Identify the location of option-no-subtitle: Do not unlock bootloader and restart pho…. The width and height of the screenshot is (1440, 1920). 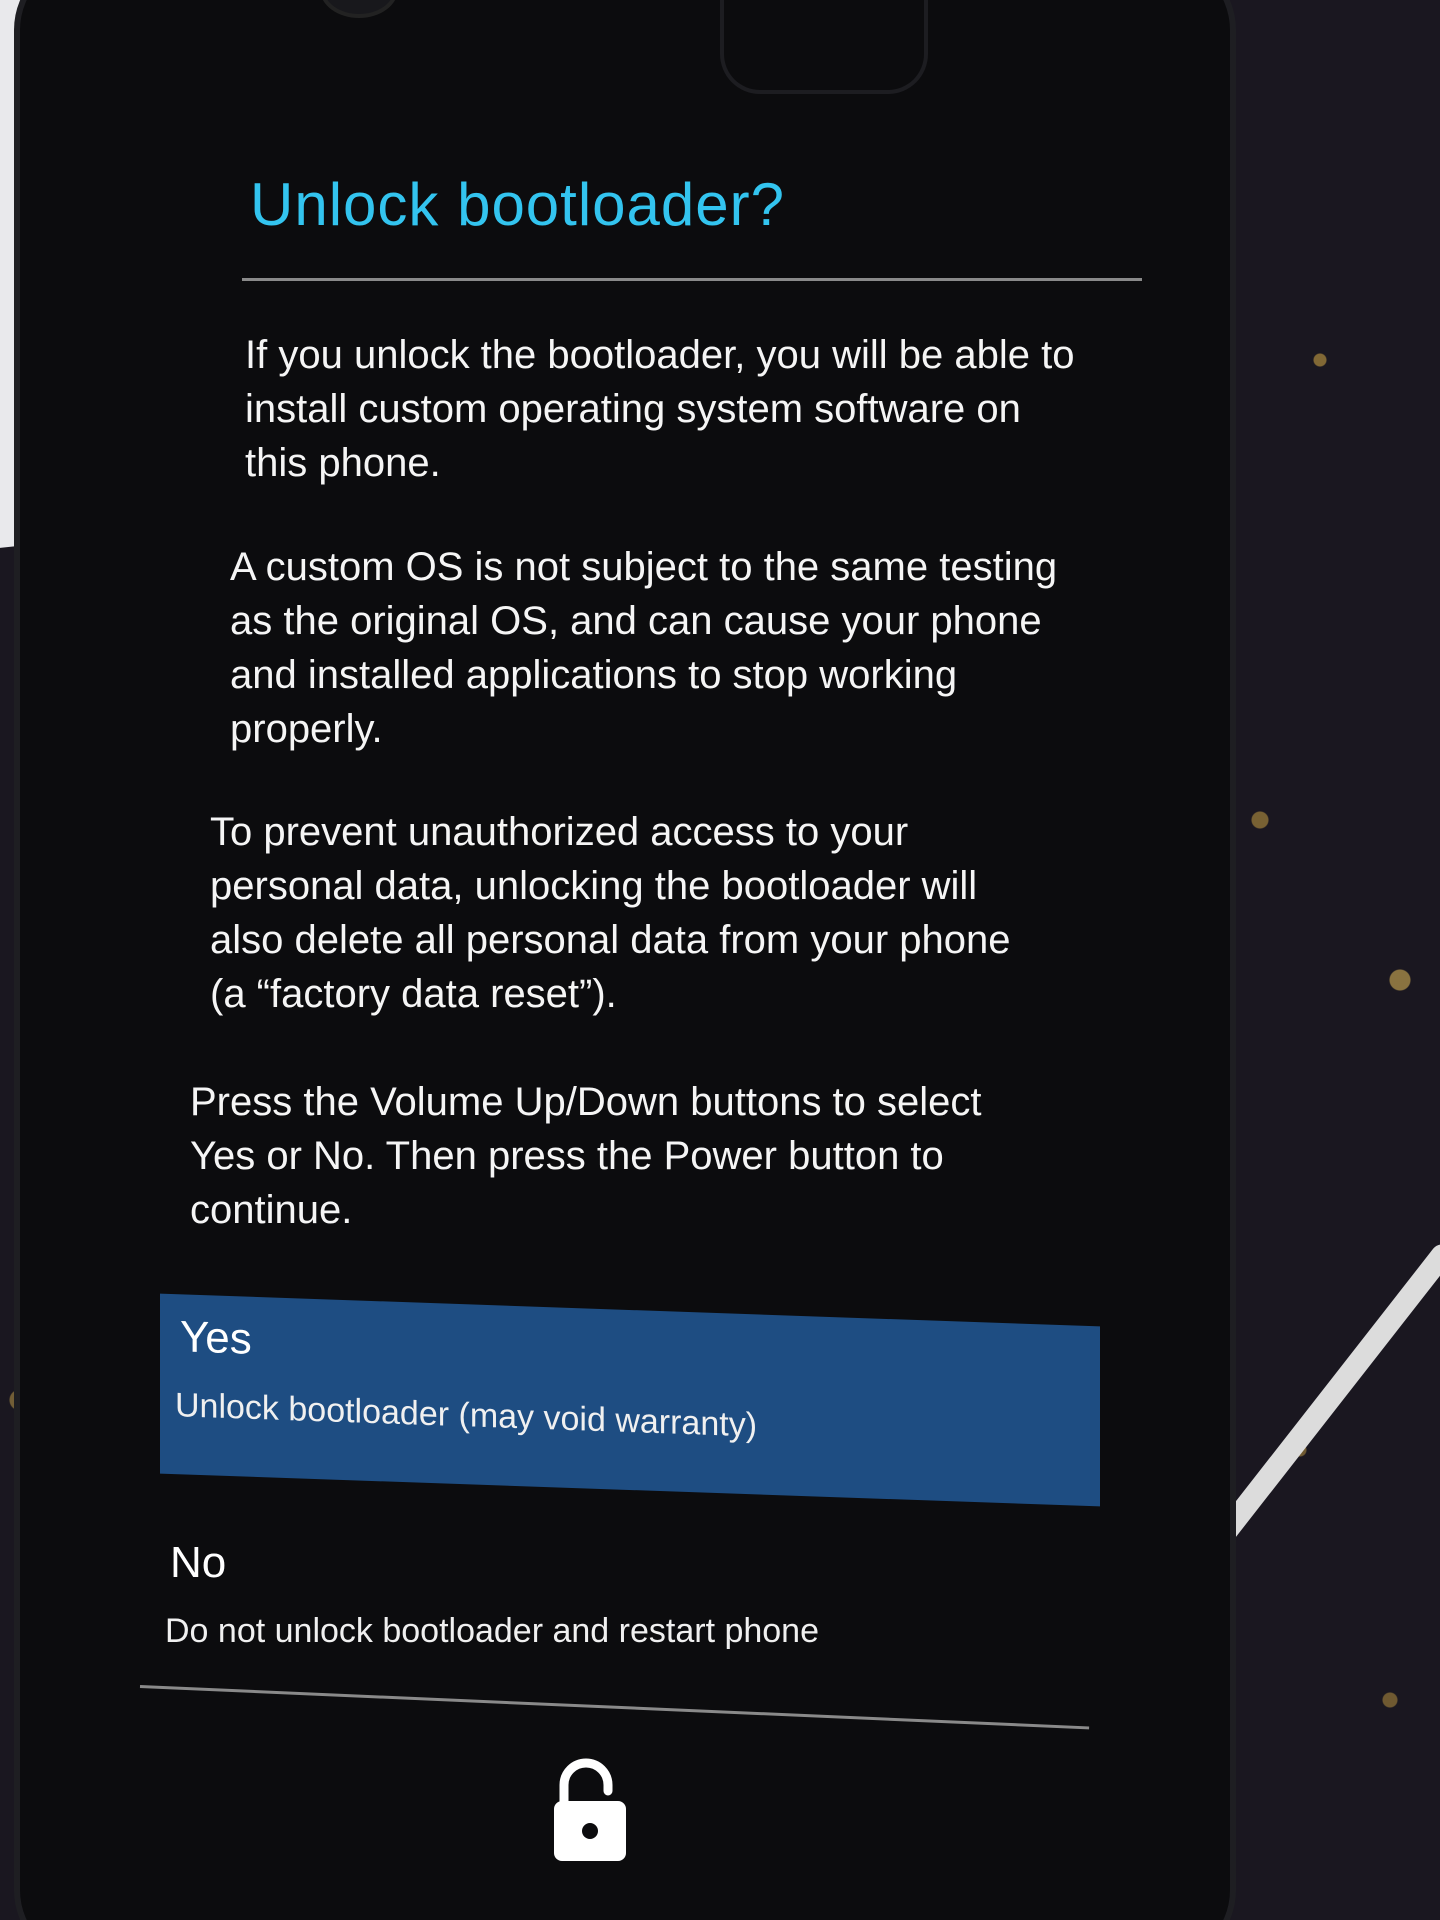
(492, 1631).